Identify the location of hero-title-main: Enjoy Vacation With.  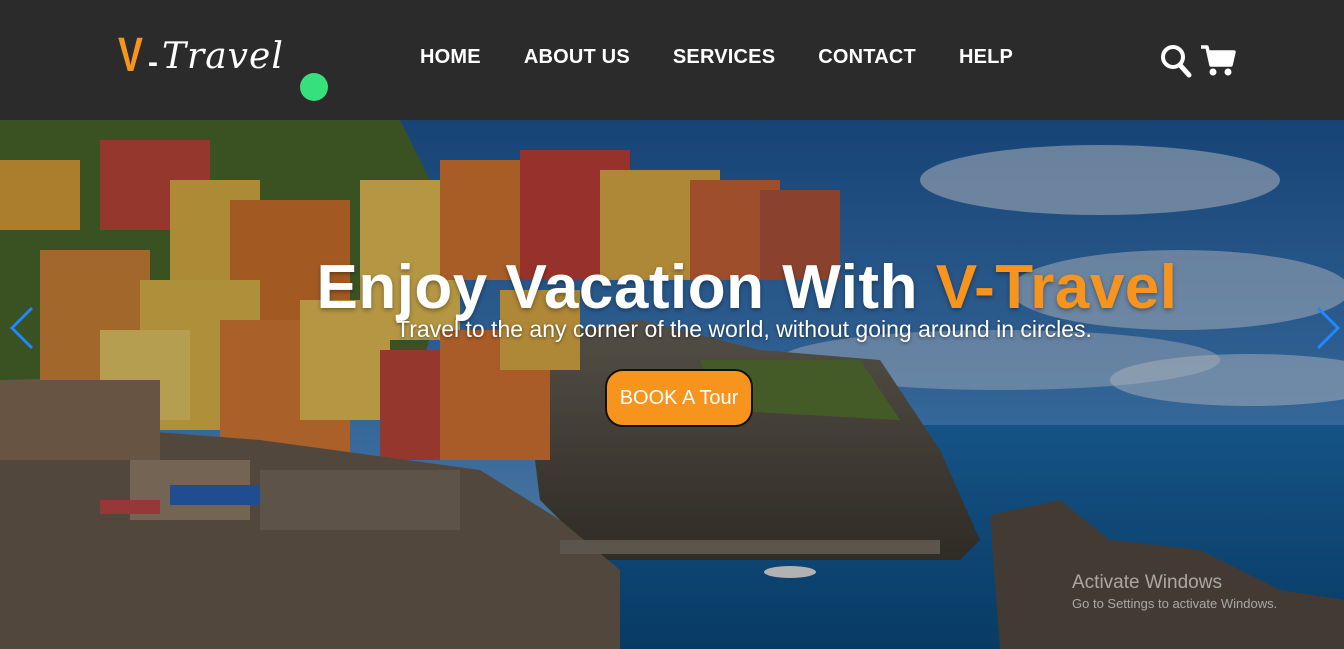
(617, 287).